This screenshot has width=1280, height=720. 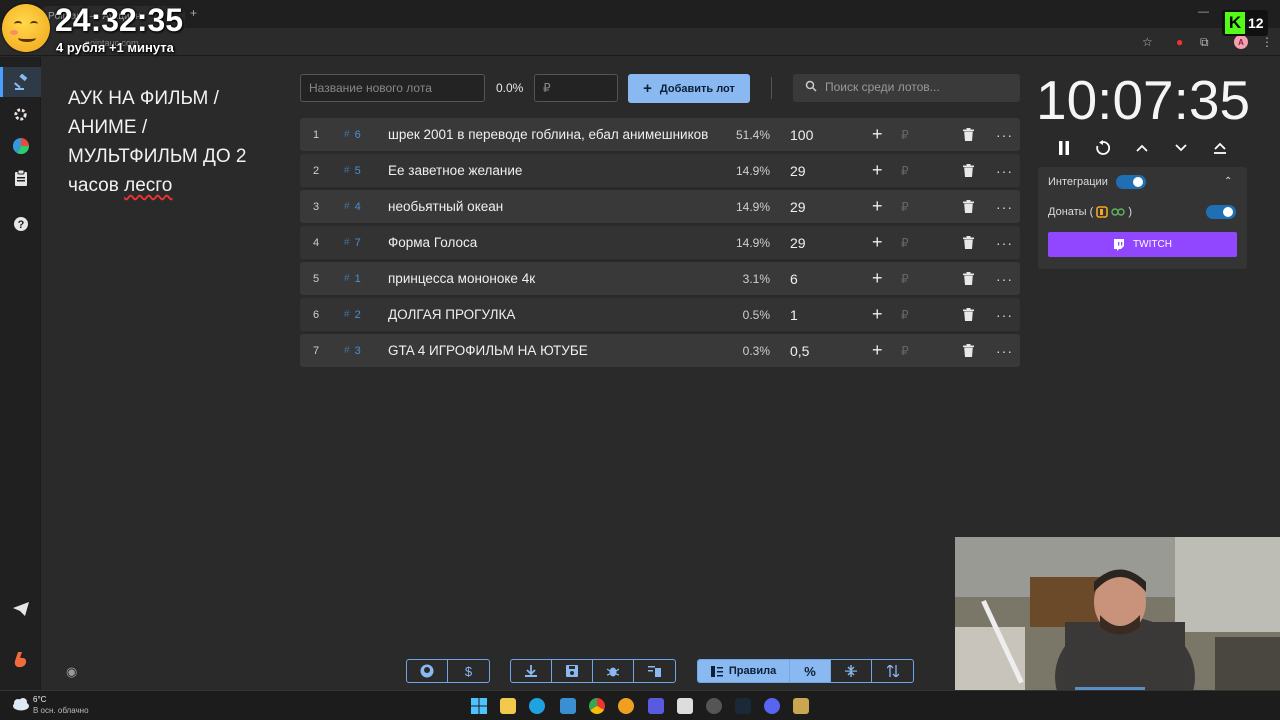 I want to click on lot-id: #7, so click(x=352, y=242).